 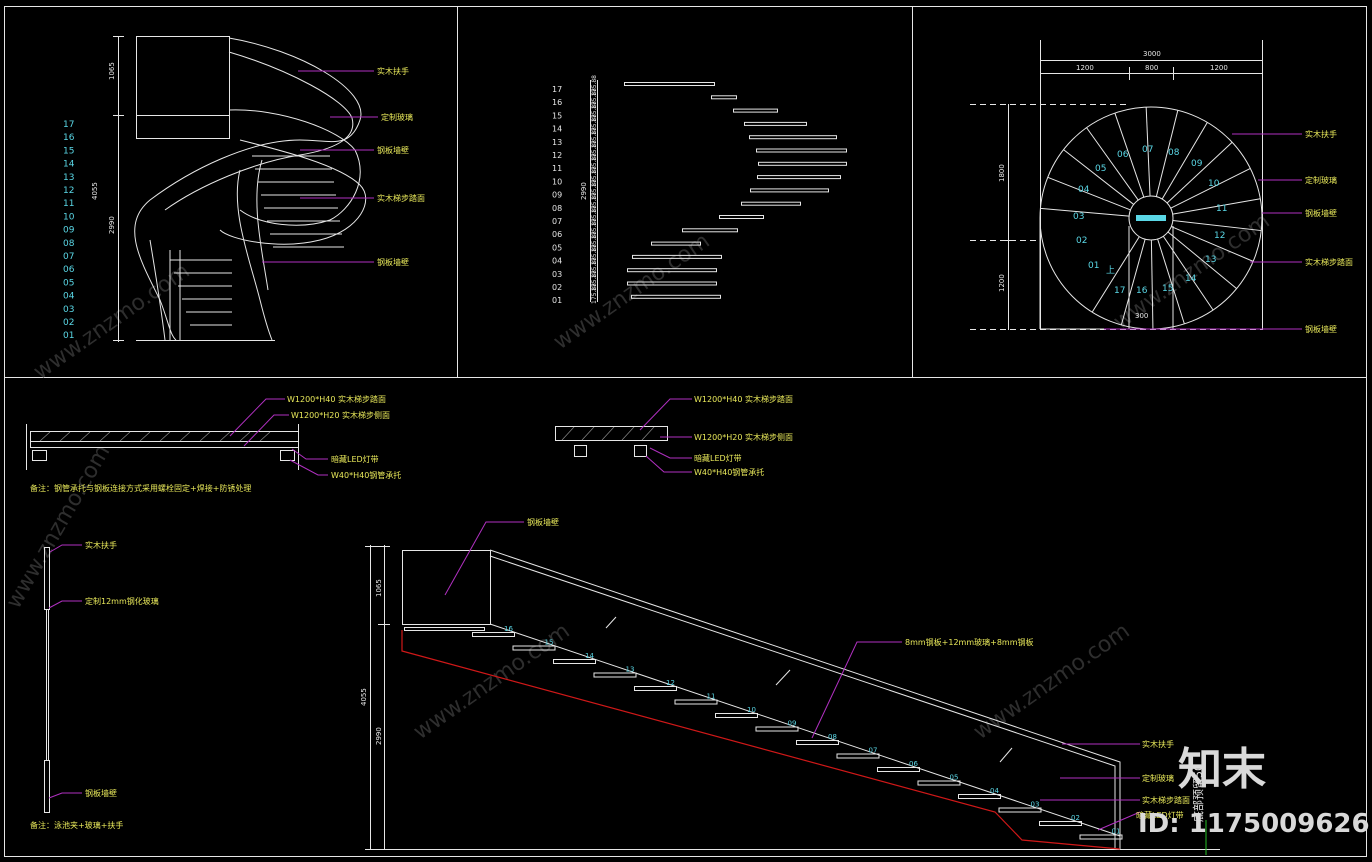 What do you see at coordinates (1002, 283) in the screenshot?
I see `plan-dim-v2: 1200` at bounding box center [1002, 283].